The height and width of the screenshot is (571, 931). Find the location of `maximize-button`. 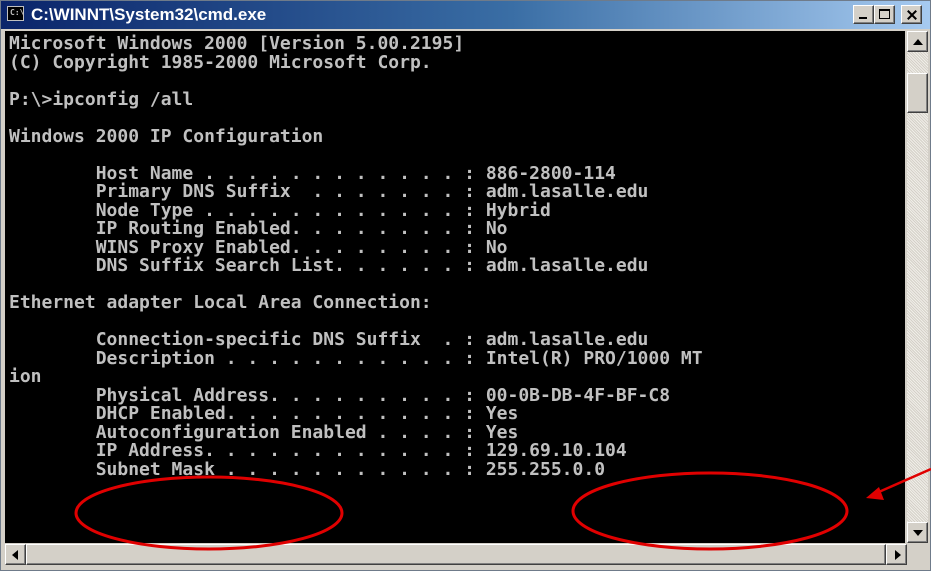

maximize-button is located at coordinates (884, 14).